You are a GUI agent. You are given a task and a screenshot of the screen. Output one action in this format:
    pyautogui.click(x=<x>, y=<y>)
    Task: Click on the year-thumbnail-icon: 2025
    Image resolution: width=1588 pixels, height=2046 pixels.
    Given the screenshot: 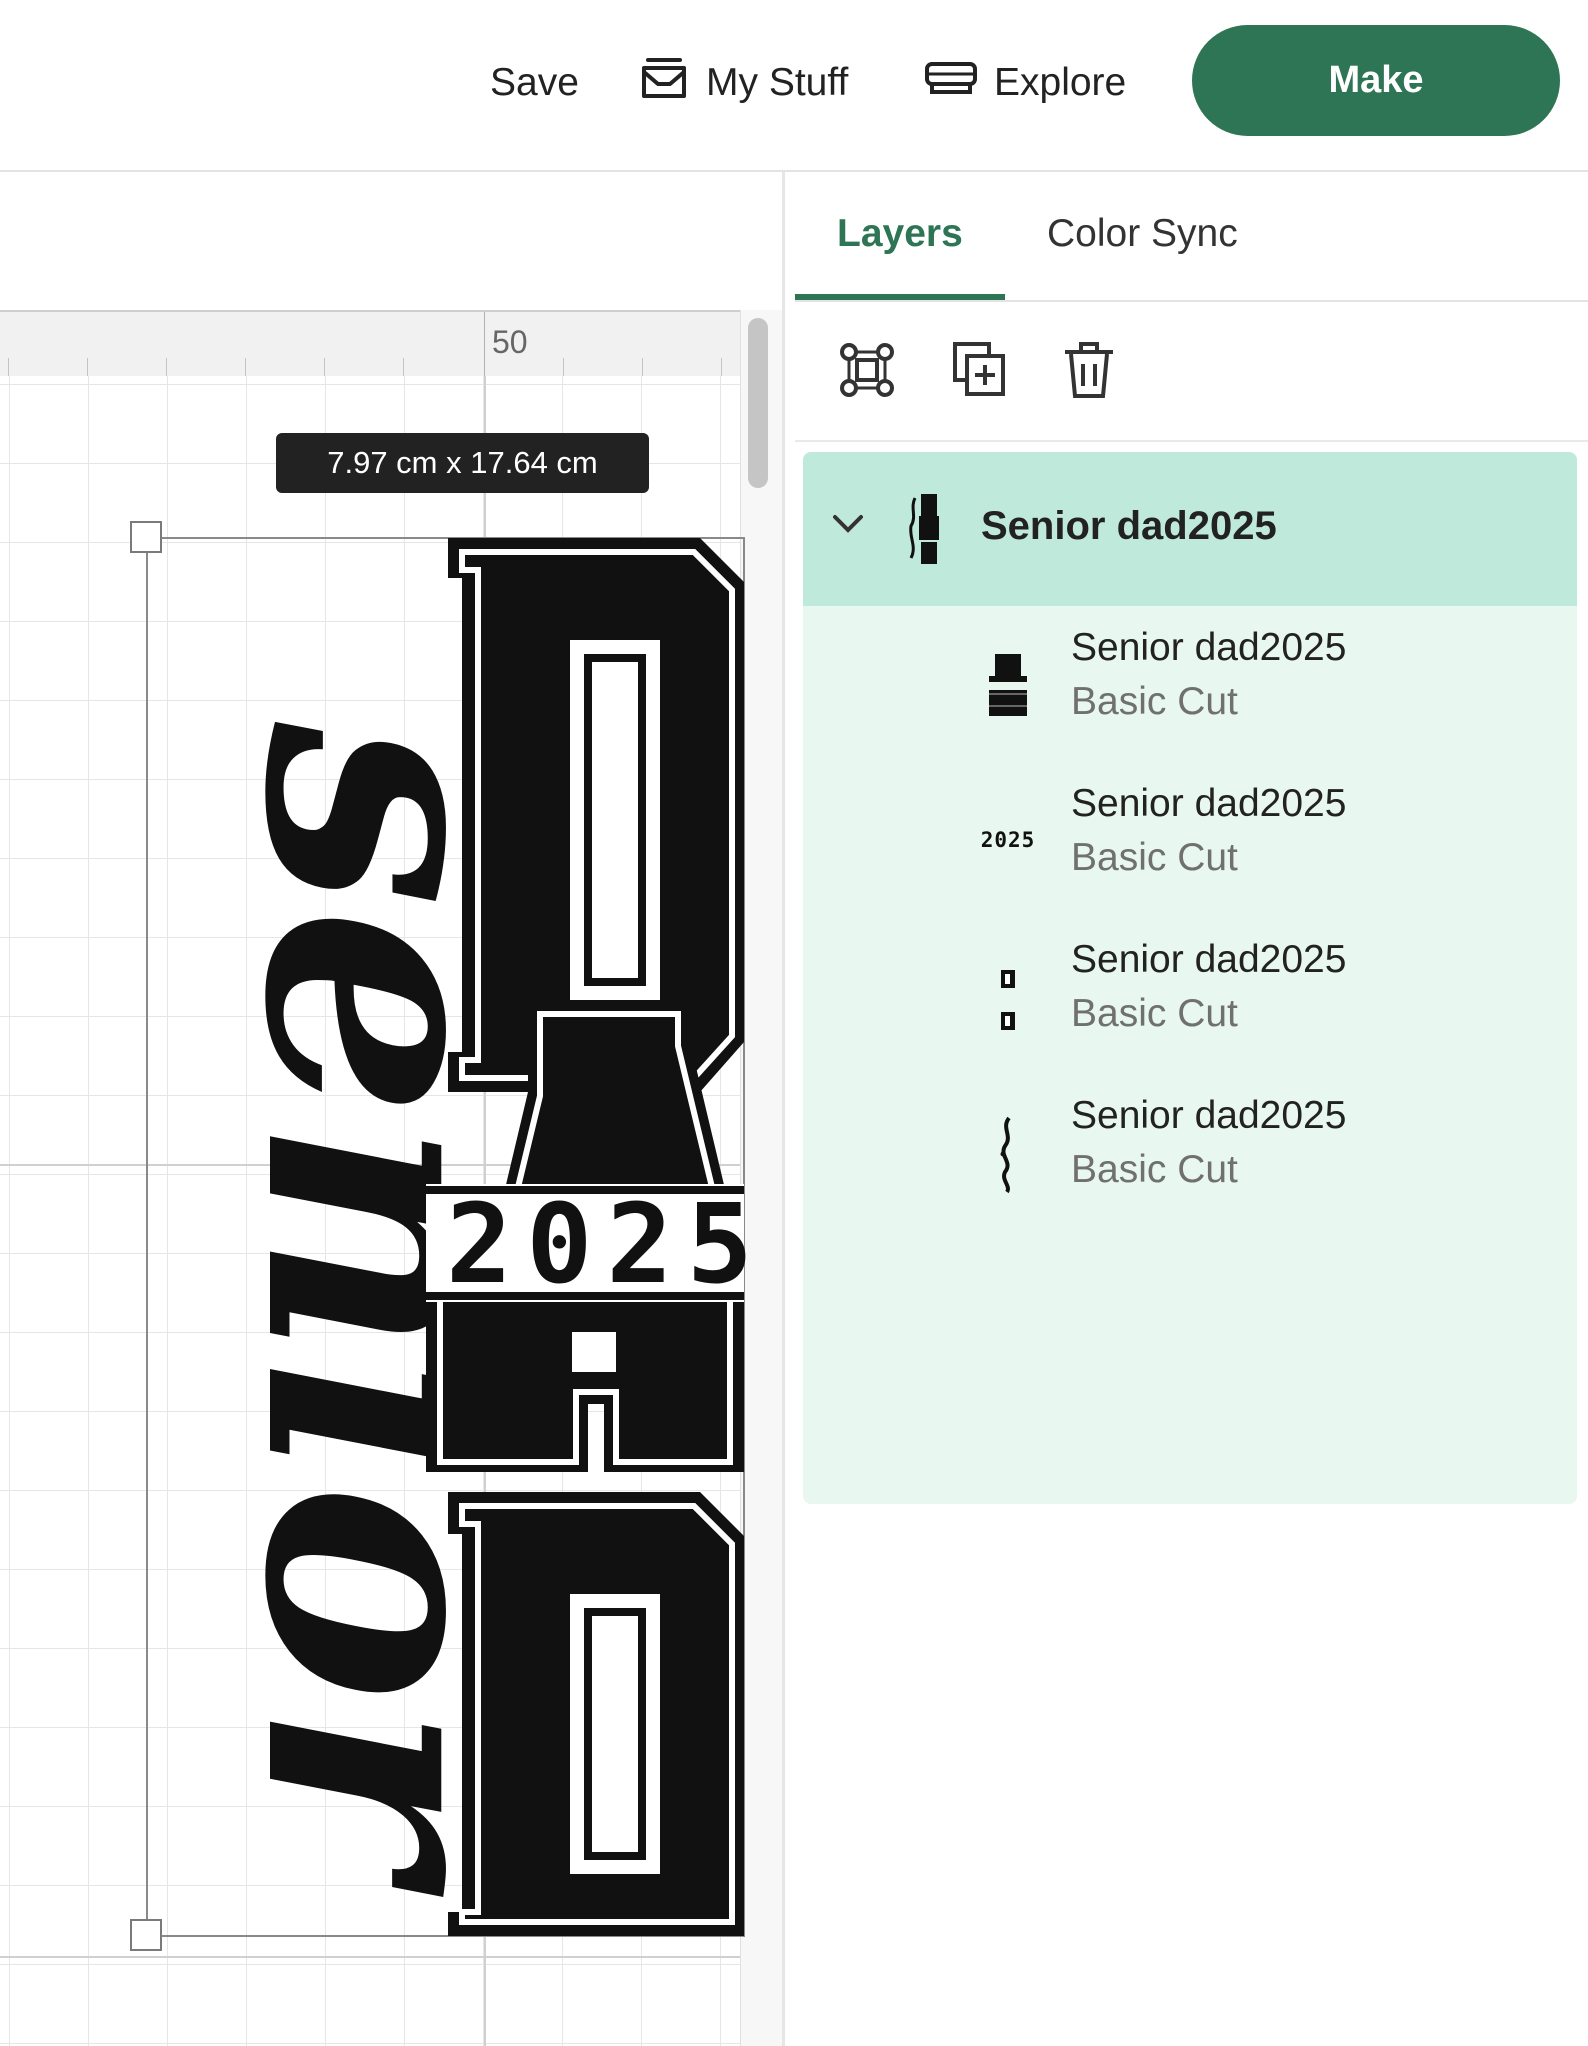 What is the action you would take?
    pyautogui.click(x=1008, y=840)
    